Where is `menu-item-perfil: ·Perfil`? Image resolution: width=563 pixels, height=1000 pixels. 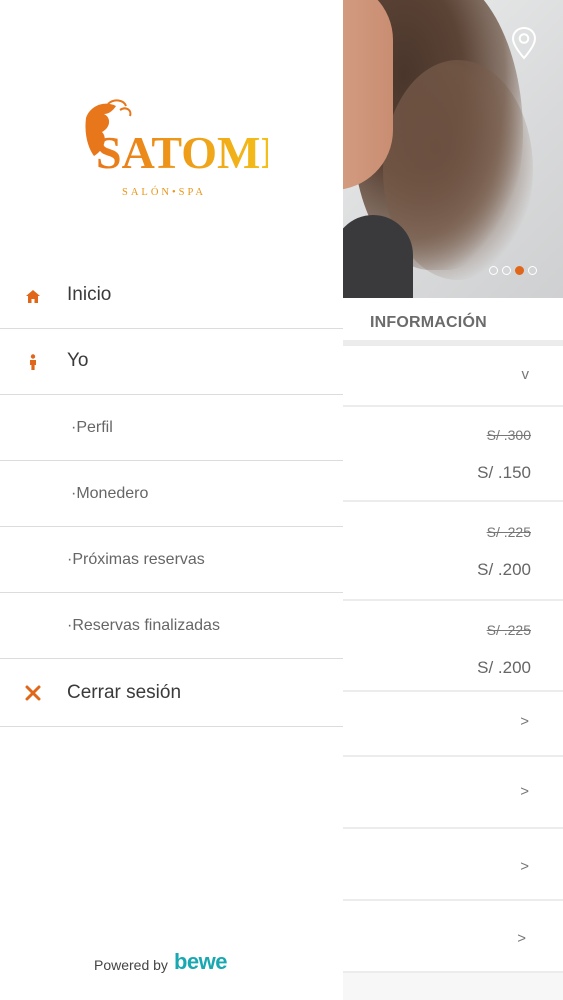 menu-item-perfil: ·Perfil is located at coordinates (171, 428).